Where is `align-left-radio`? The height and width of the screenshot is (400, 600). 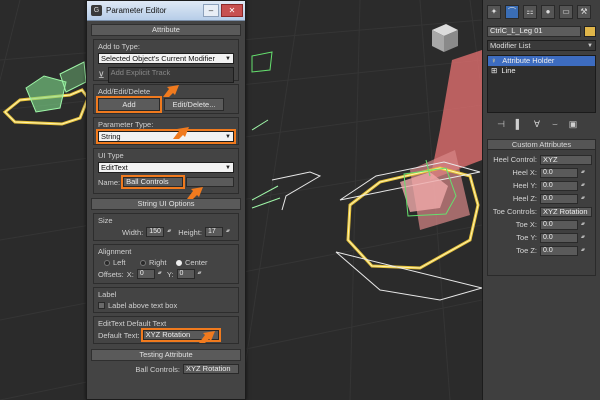
align-left-radio is located at coordinates (107, 262).